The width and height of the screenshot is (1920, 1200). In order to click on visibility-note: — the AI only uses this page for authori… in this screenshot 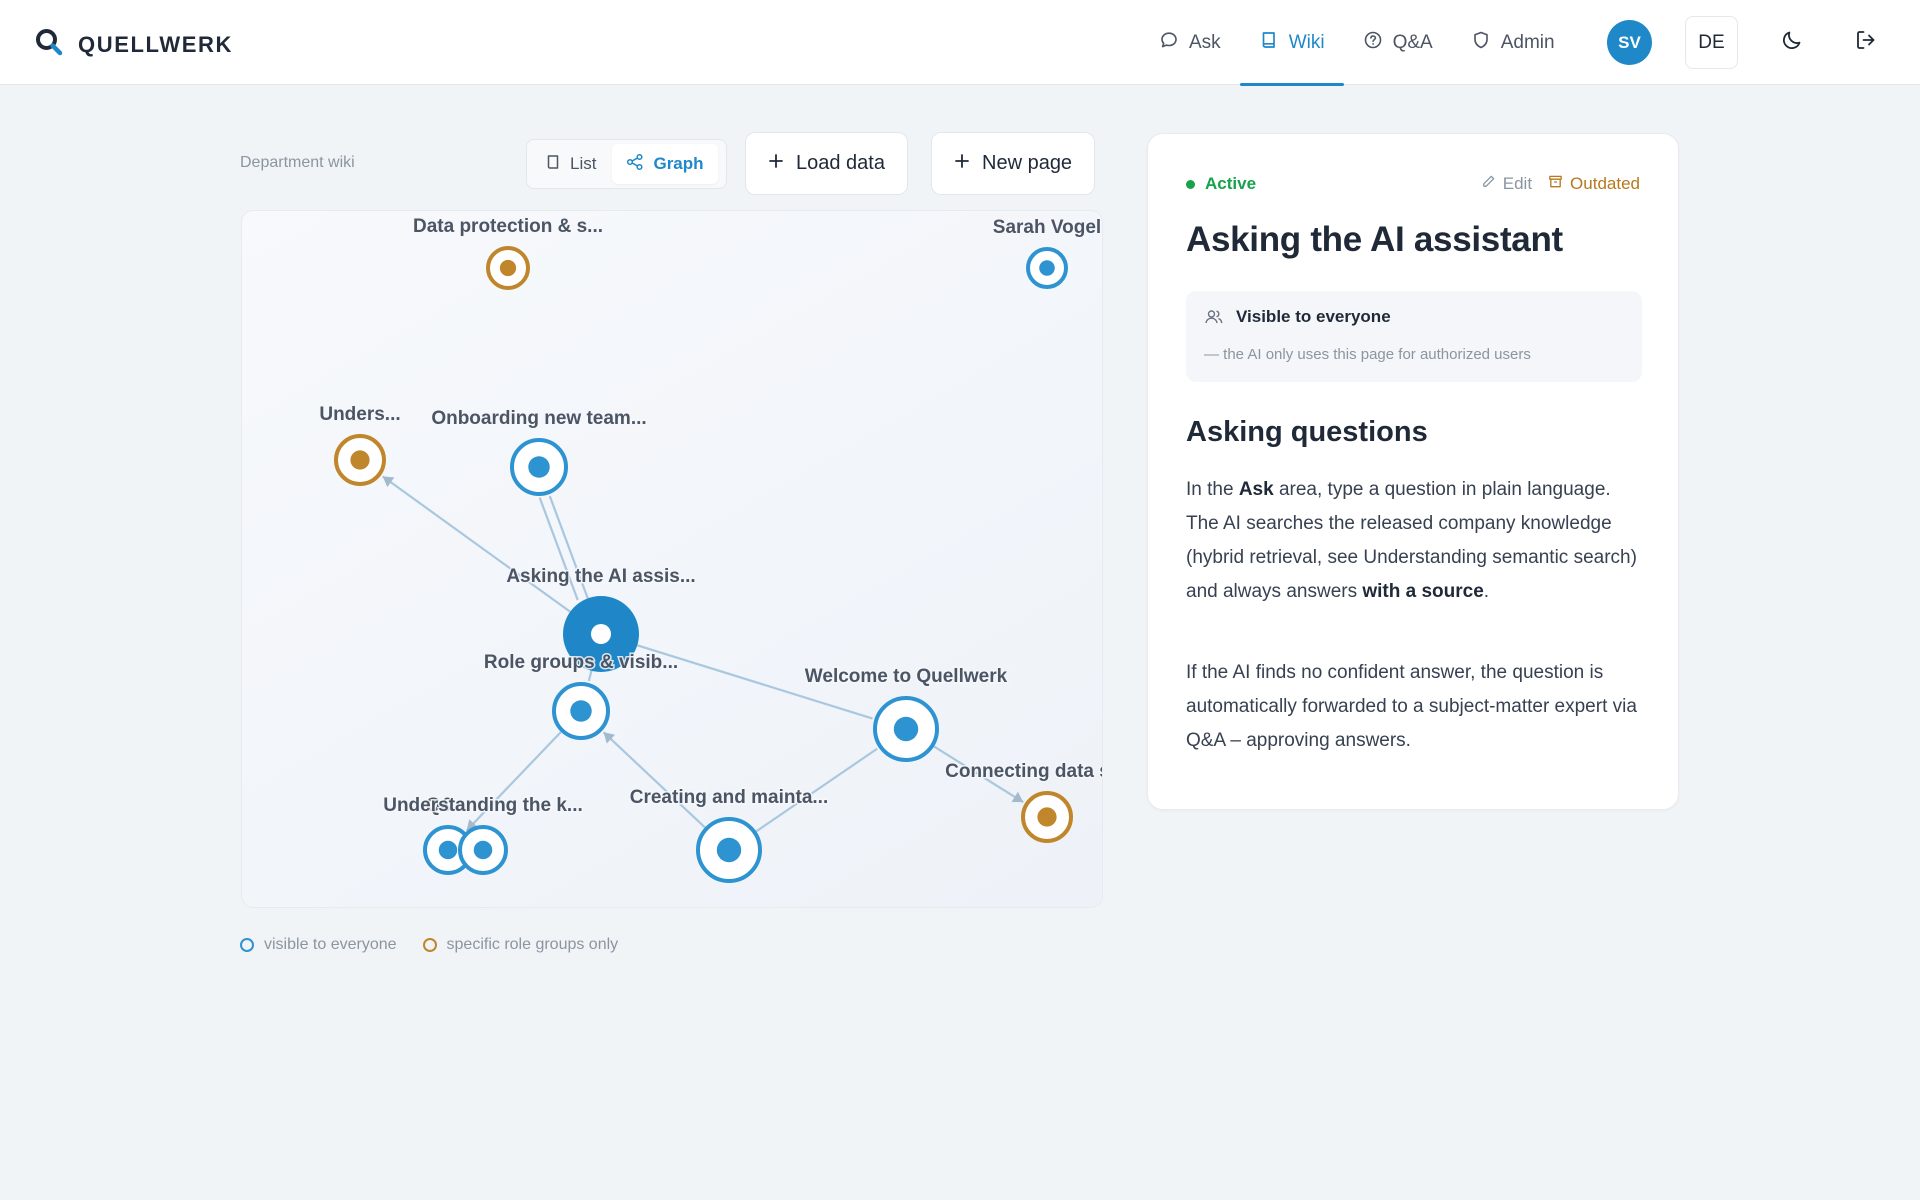, I will do `click(1367, 354)`.